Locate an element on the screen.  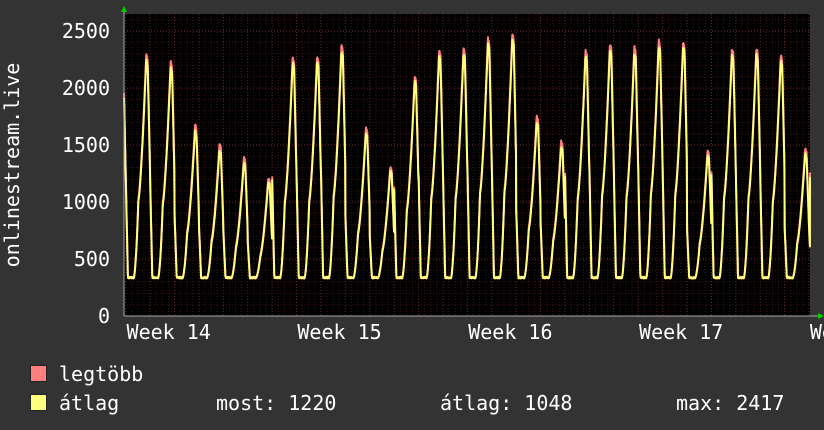
legend-item-max: legtöbb is located at coordinates (86, 374).